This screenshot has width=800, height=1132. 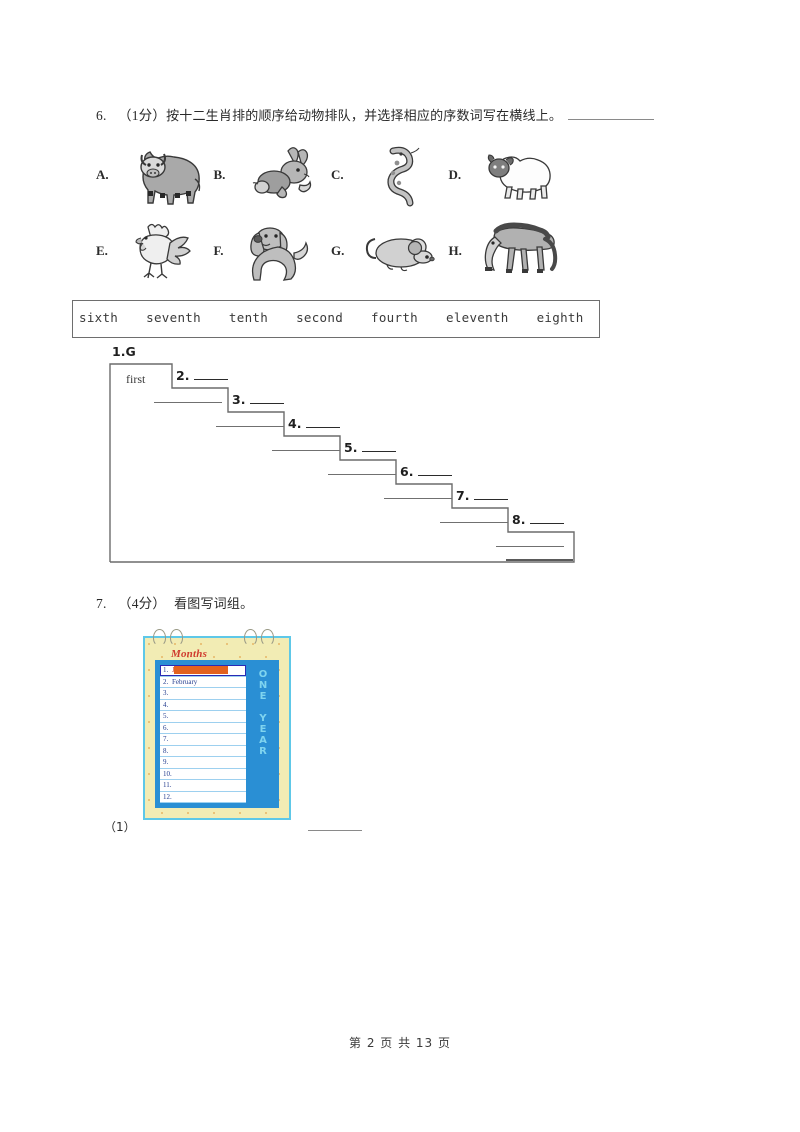 What do you see at coordinates (547, 518) in the screenshot?
I see `staircase-step-8-blank` at bounding box center [547, 518].